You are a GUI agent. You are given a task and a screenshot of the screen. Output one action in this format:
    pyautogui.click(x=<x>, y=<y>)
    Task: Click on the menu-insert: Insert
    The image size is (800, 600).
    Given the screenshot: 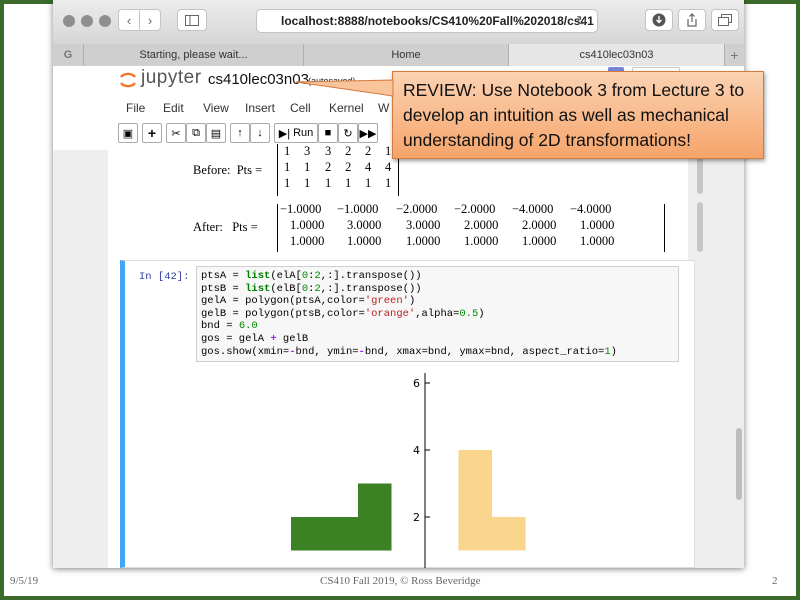 What is the action you would take?
    pyautogui.click(x=260, y=108)
    